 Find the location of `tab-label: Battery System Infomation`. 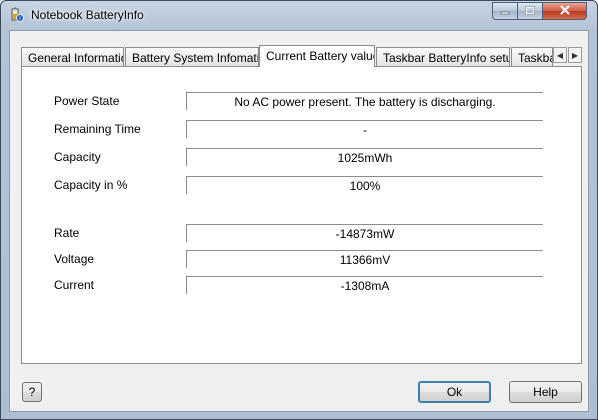

tab-label: Battery System Infomation is located at coordinates (195, 58).